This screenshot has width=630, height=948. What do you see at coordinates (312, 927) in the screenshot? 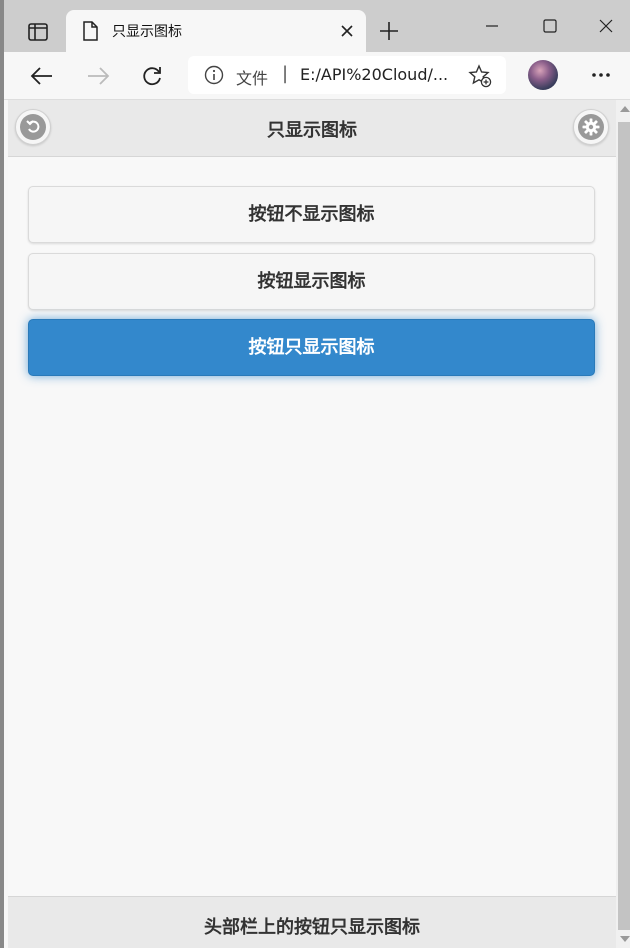
I see `footer-text: 头部栏上的按钮只显示图标` at bounding box center [312, 927].